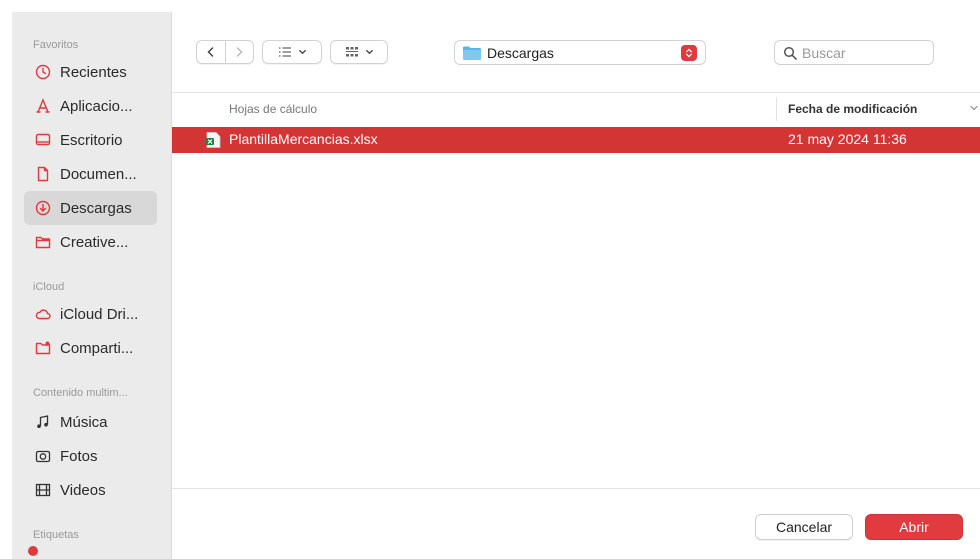  I want to click on grid-view-button, so click(359, 52).